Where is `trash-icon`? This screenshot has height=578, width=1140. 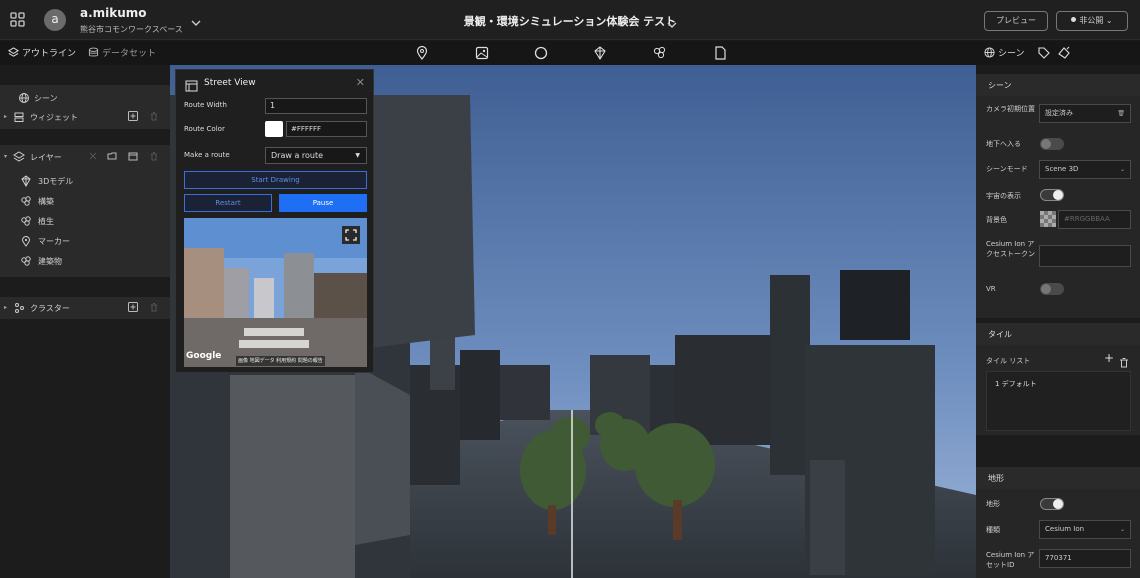
trash-icon is located at coordinates (1124, 362).